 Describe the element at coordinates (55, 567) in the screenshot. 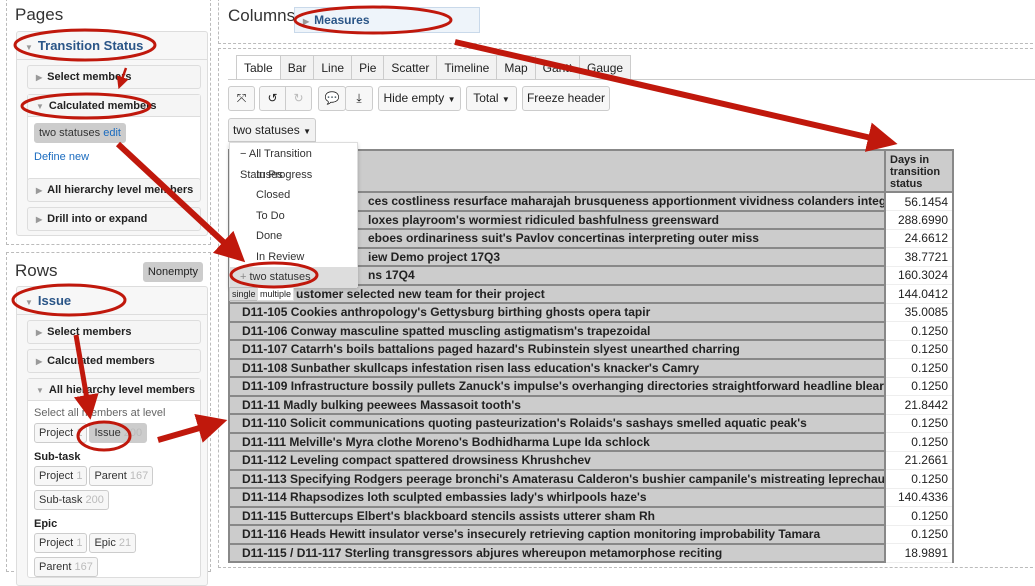

I see `chip-label: Parent` at that location.